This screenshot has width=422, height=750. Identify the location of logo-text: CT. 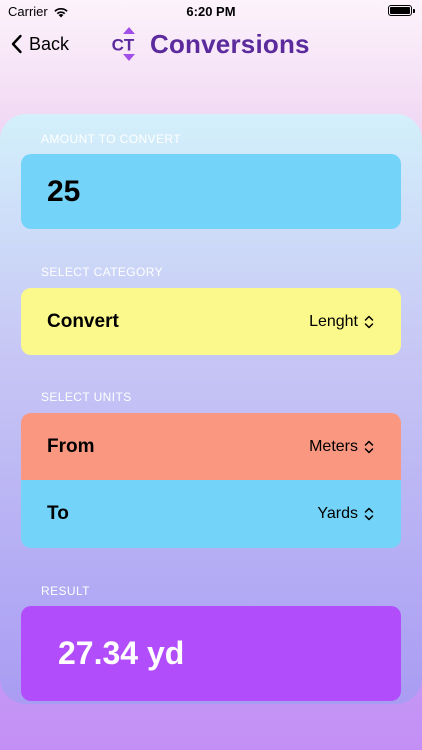
(123, 45).